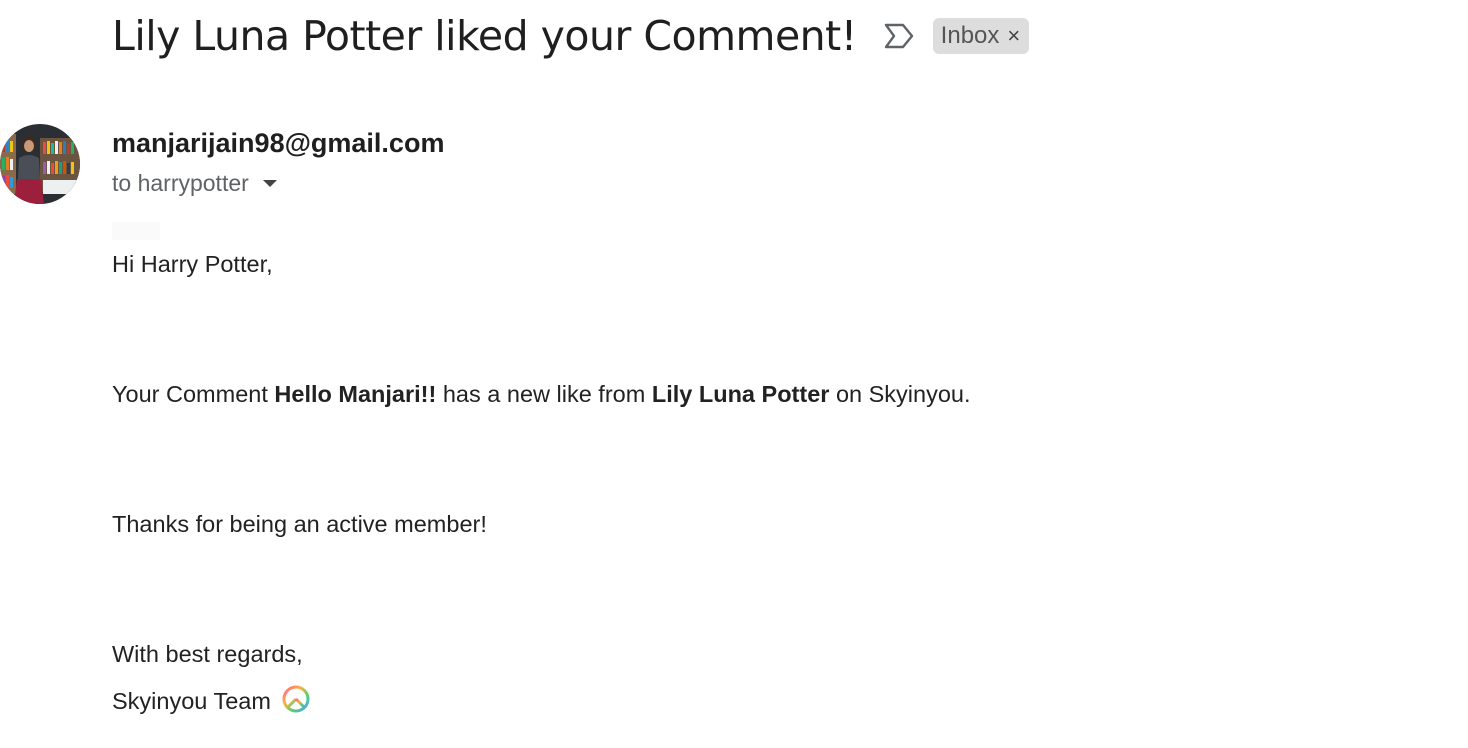 This screenshot has height=748, width=1468. I want to click on line-suffix: on Skyinyou., so click(900, 394).